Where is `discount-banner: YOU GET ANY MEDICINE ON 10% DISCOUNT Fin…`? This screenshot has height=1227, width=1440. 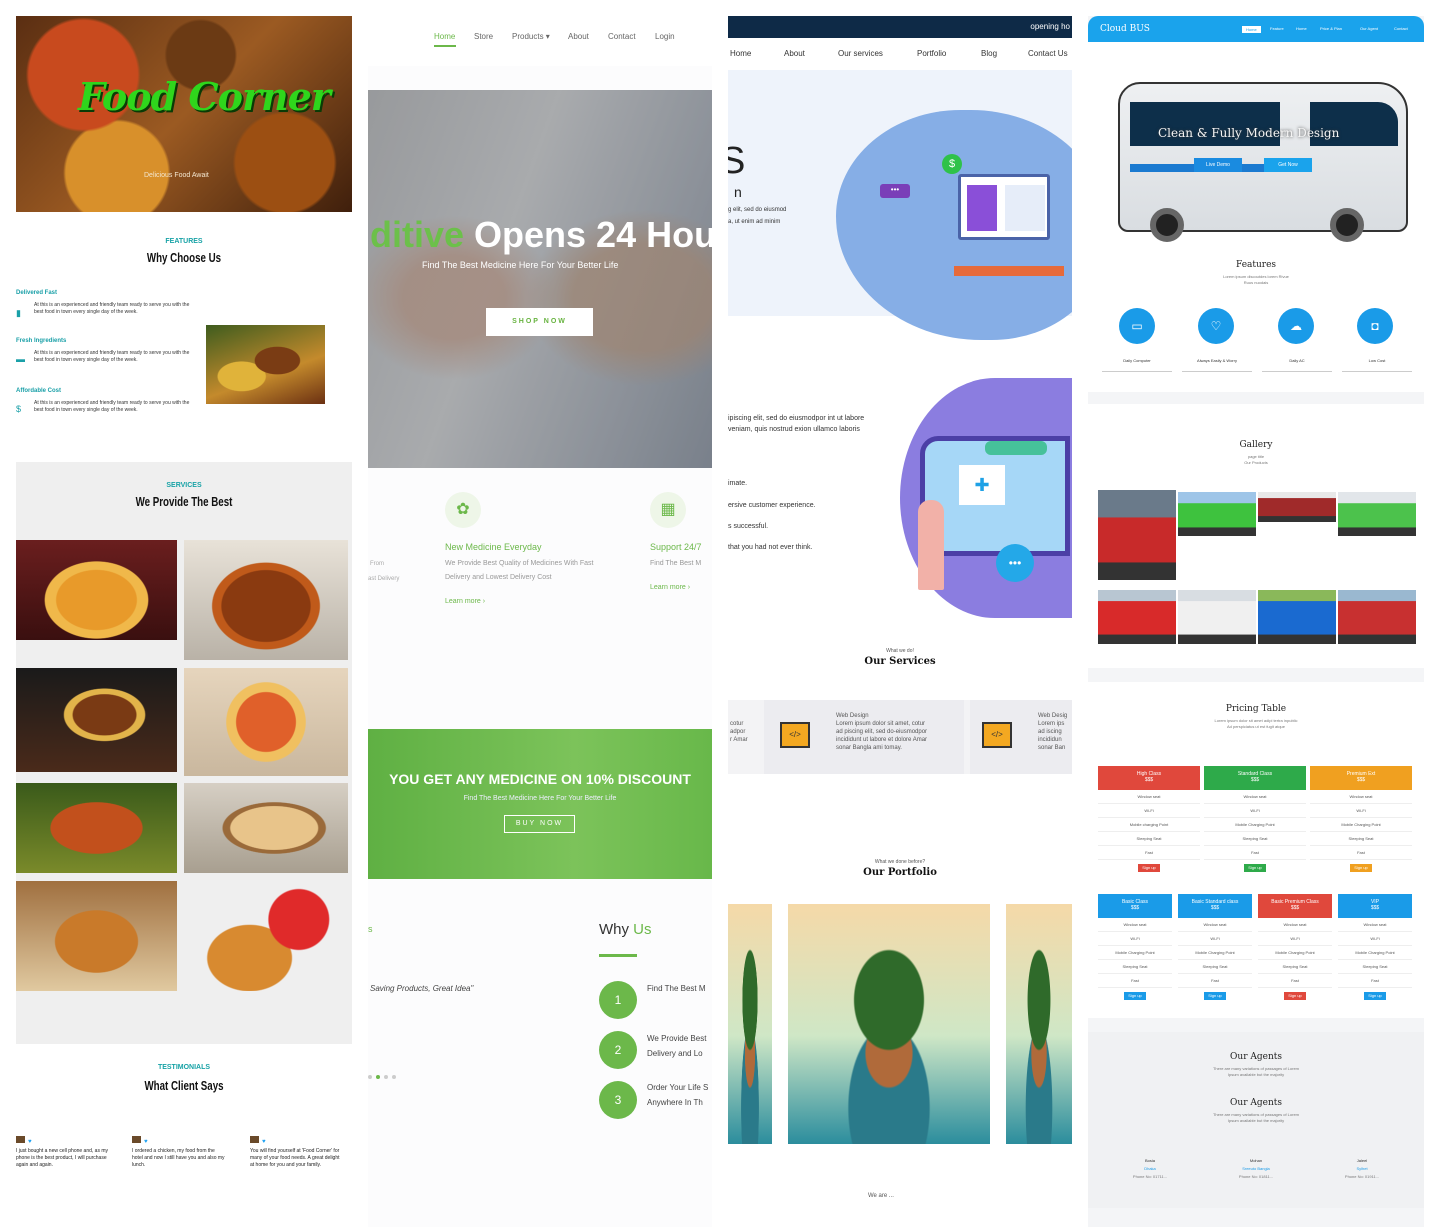
discount-banner: YOU GET ANY MEDICINE ON 10% DISCOUNT Fin… is located at coordinates (540, 804).